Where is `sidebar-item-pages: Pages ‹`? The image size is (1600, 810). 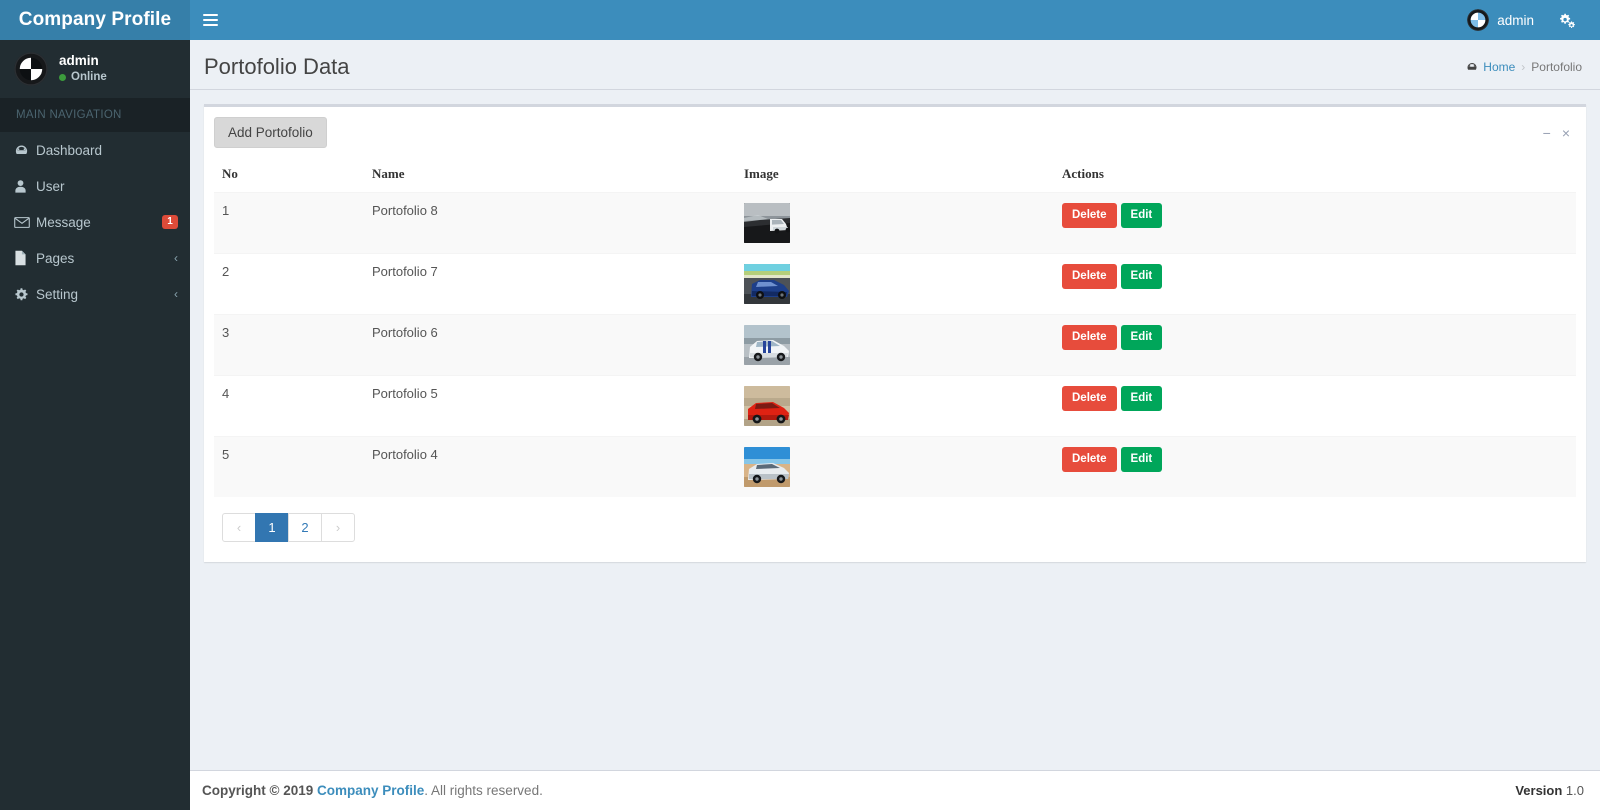
sidebar-item-pages: Pages ‹ is located at coordinates (95, 258).